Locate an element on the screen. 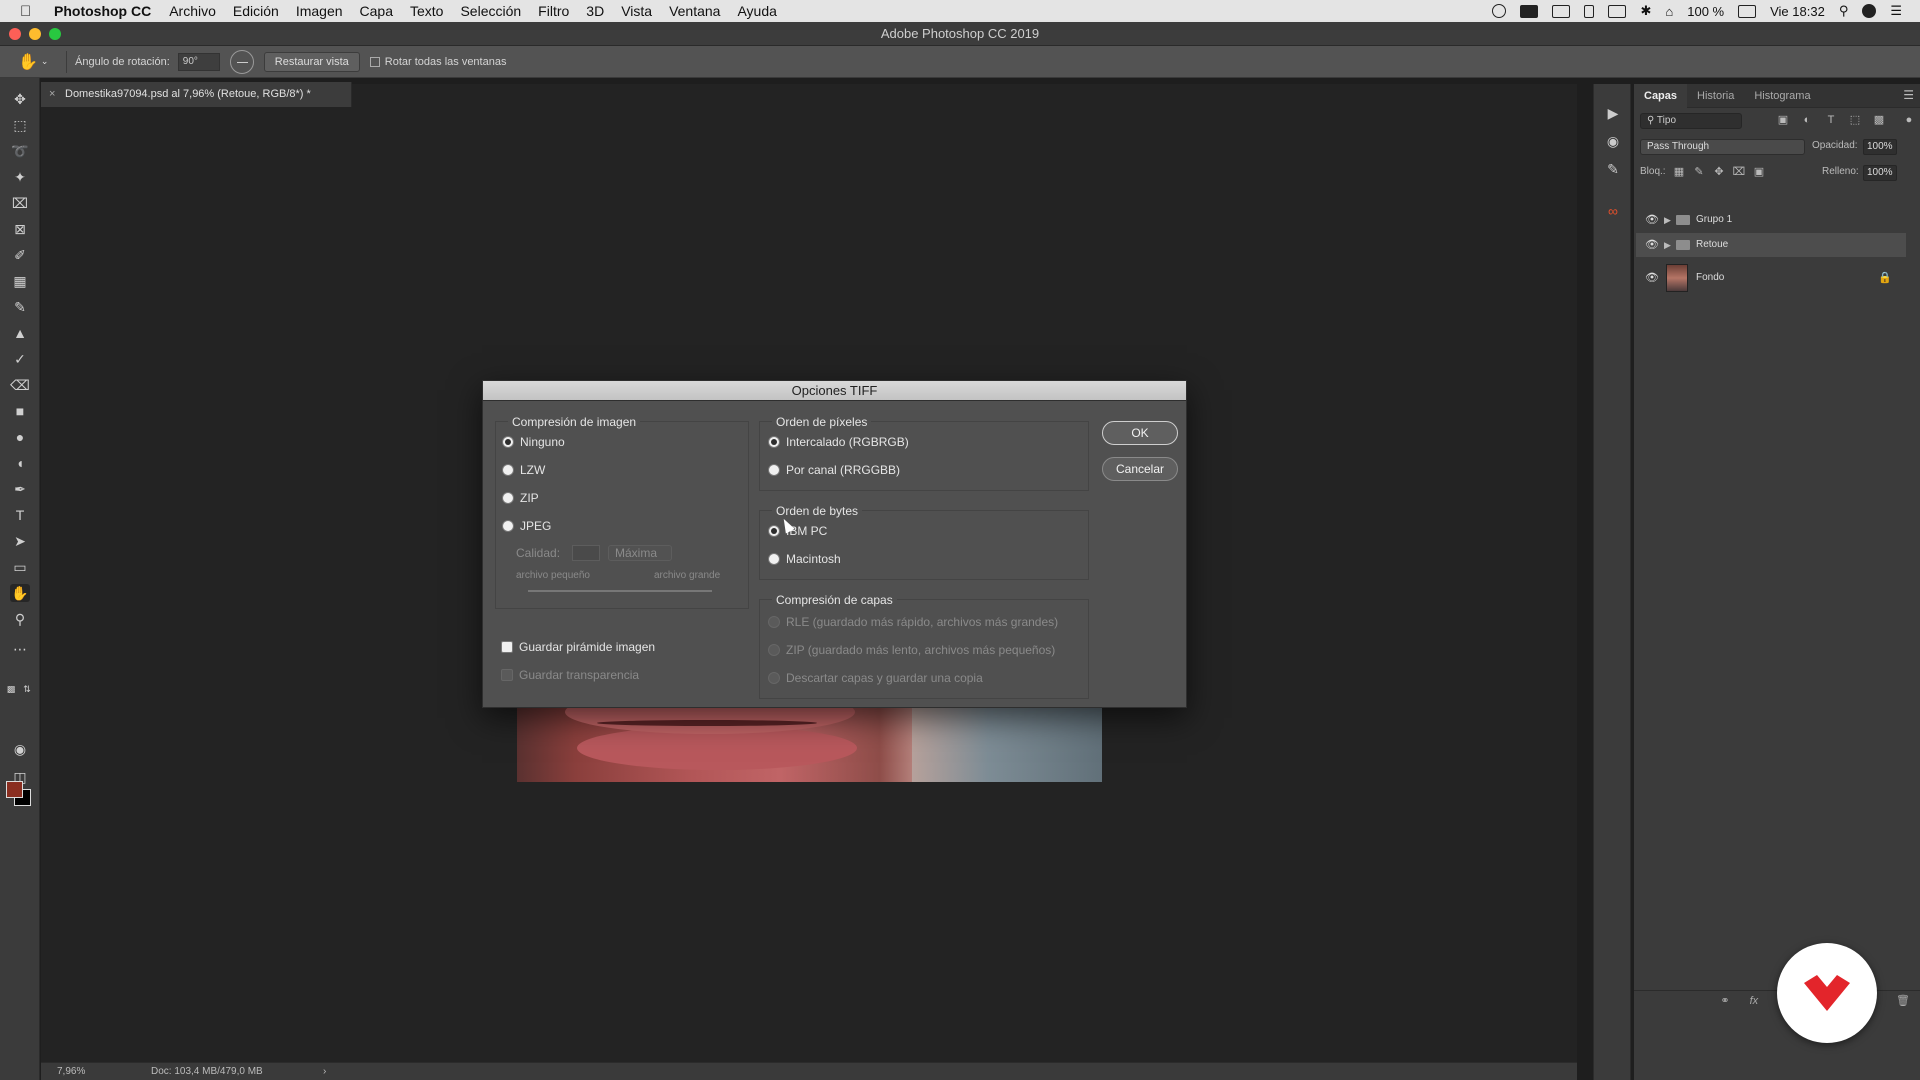  gradient-tool-icon: ■ is located at coordinates (20, 411).